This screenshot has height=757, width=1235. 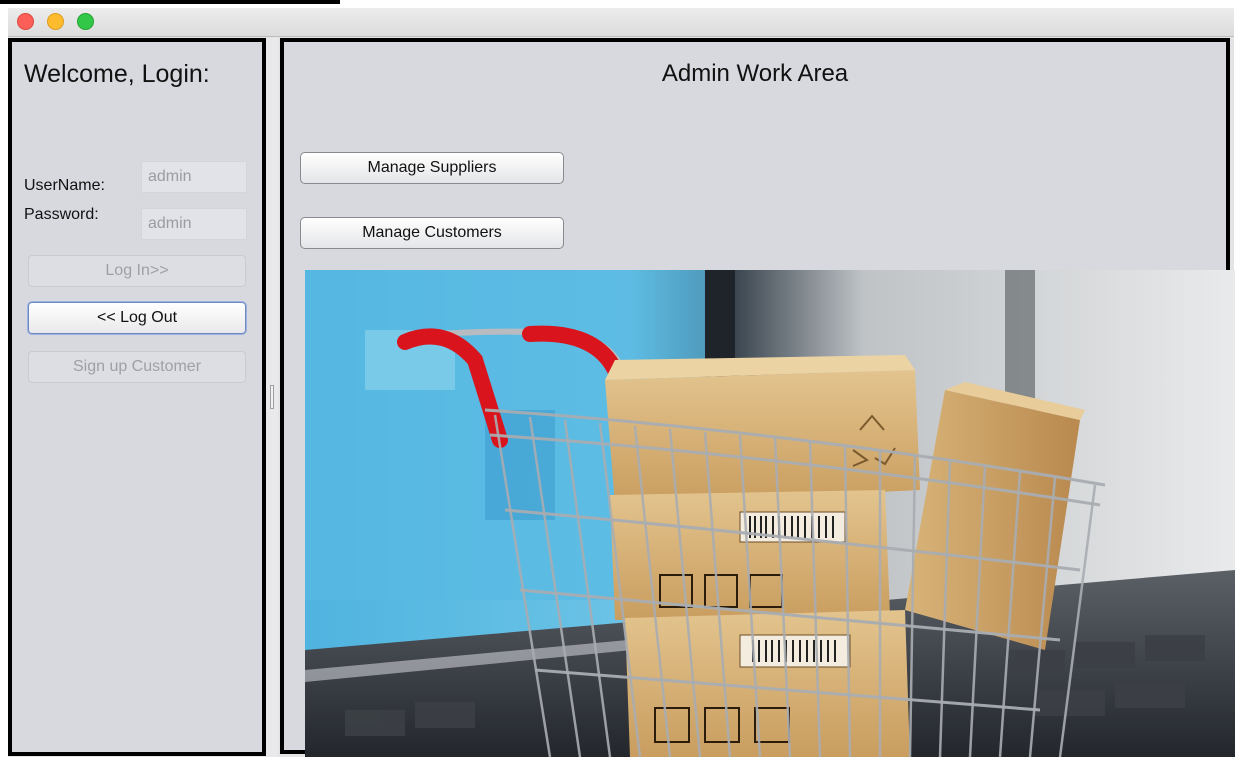 I want to click on password-label: Password:, so click(x=61, y=214).